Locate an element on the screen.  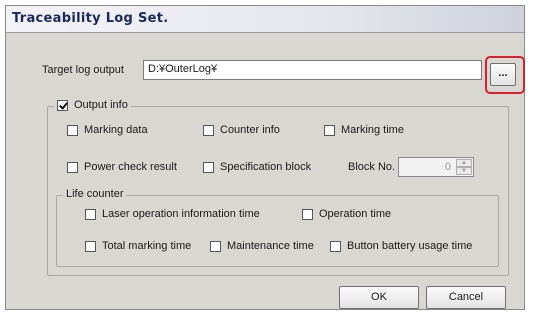
marking-time-label: Marking time is located at coordinates (372, 130).